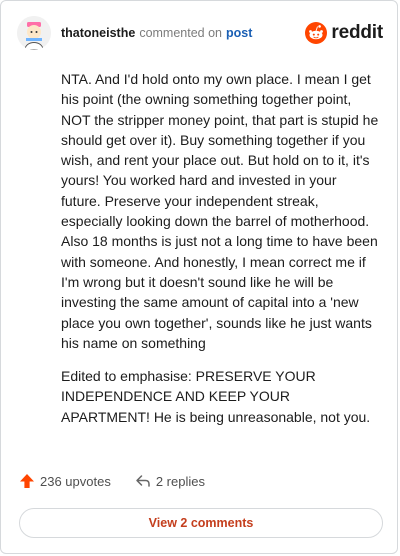 This screenshot has width=400, height=556. I want to click on avatar, so click(34, 33).